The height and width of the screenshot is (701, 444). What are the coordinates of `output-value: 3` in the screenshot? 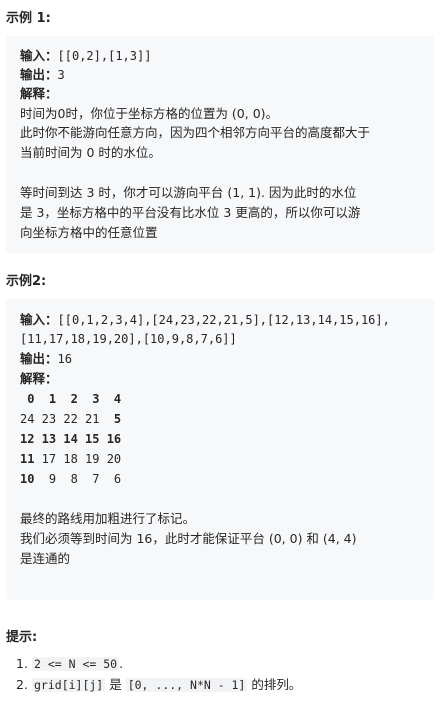 It's located at (61, 75).